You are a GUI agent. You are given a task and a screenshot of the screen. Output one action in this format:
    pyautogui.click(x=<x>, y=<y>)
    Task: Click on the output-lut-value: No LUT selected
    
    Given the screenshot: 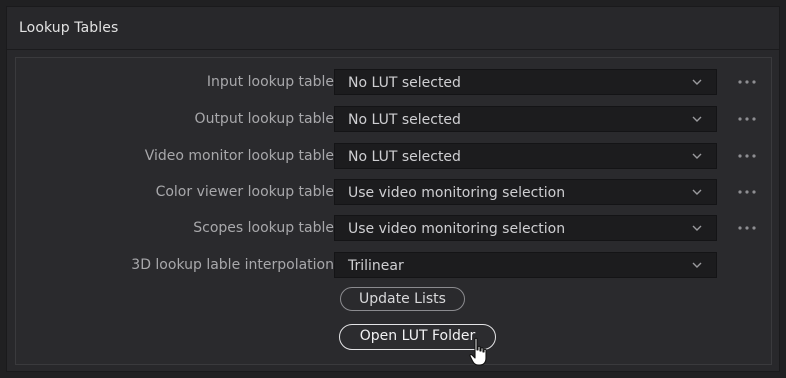 What is the action you would take?
    pyautogui.click(x=404, y=120)
    